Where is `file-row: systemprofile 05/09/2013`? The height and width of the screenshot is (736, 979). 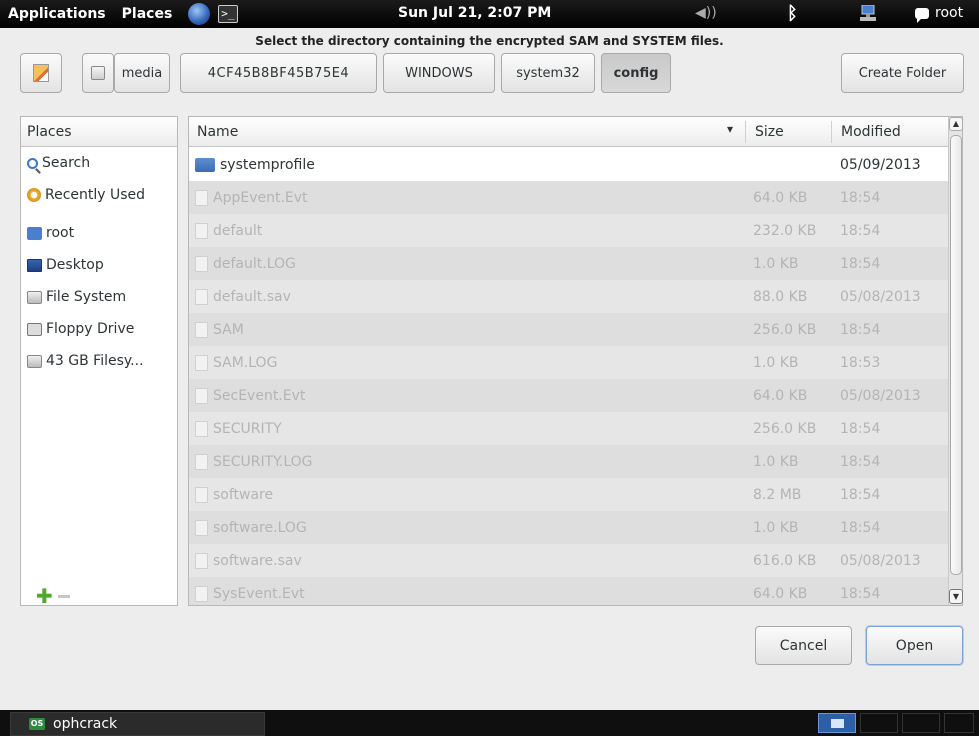
file-row: systemprofile 05/09/2013 is located at coordinates (569, 164).